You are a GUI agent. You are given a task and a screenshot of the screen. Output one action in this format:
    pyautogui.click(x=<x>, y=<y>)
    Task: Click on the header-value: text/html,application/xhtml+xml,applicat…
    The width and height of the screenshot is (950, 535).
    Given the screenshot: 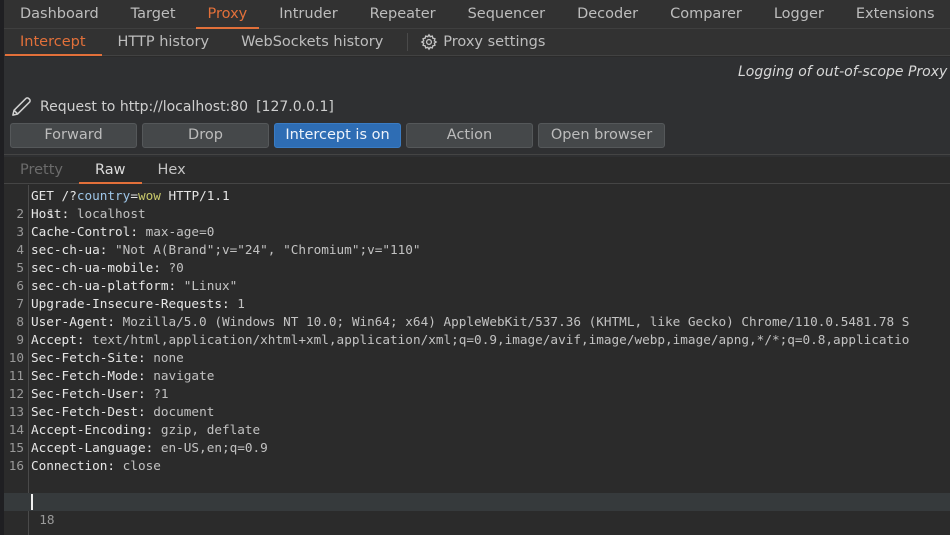 What is the action you would take?
    pyautogui.click(x=501, y=339)
    